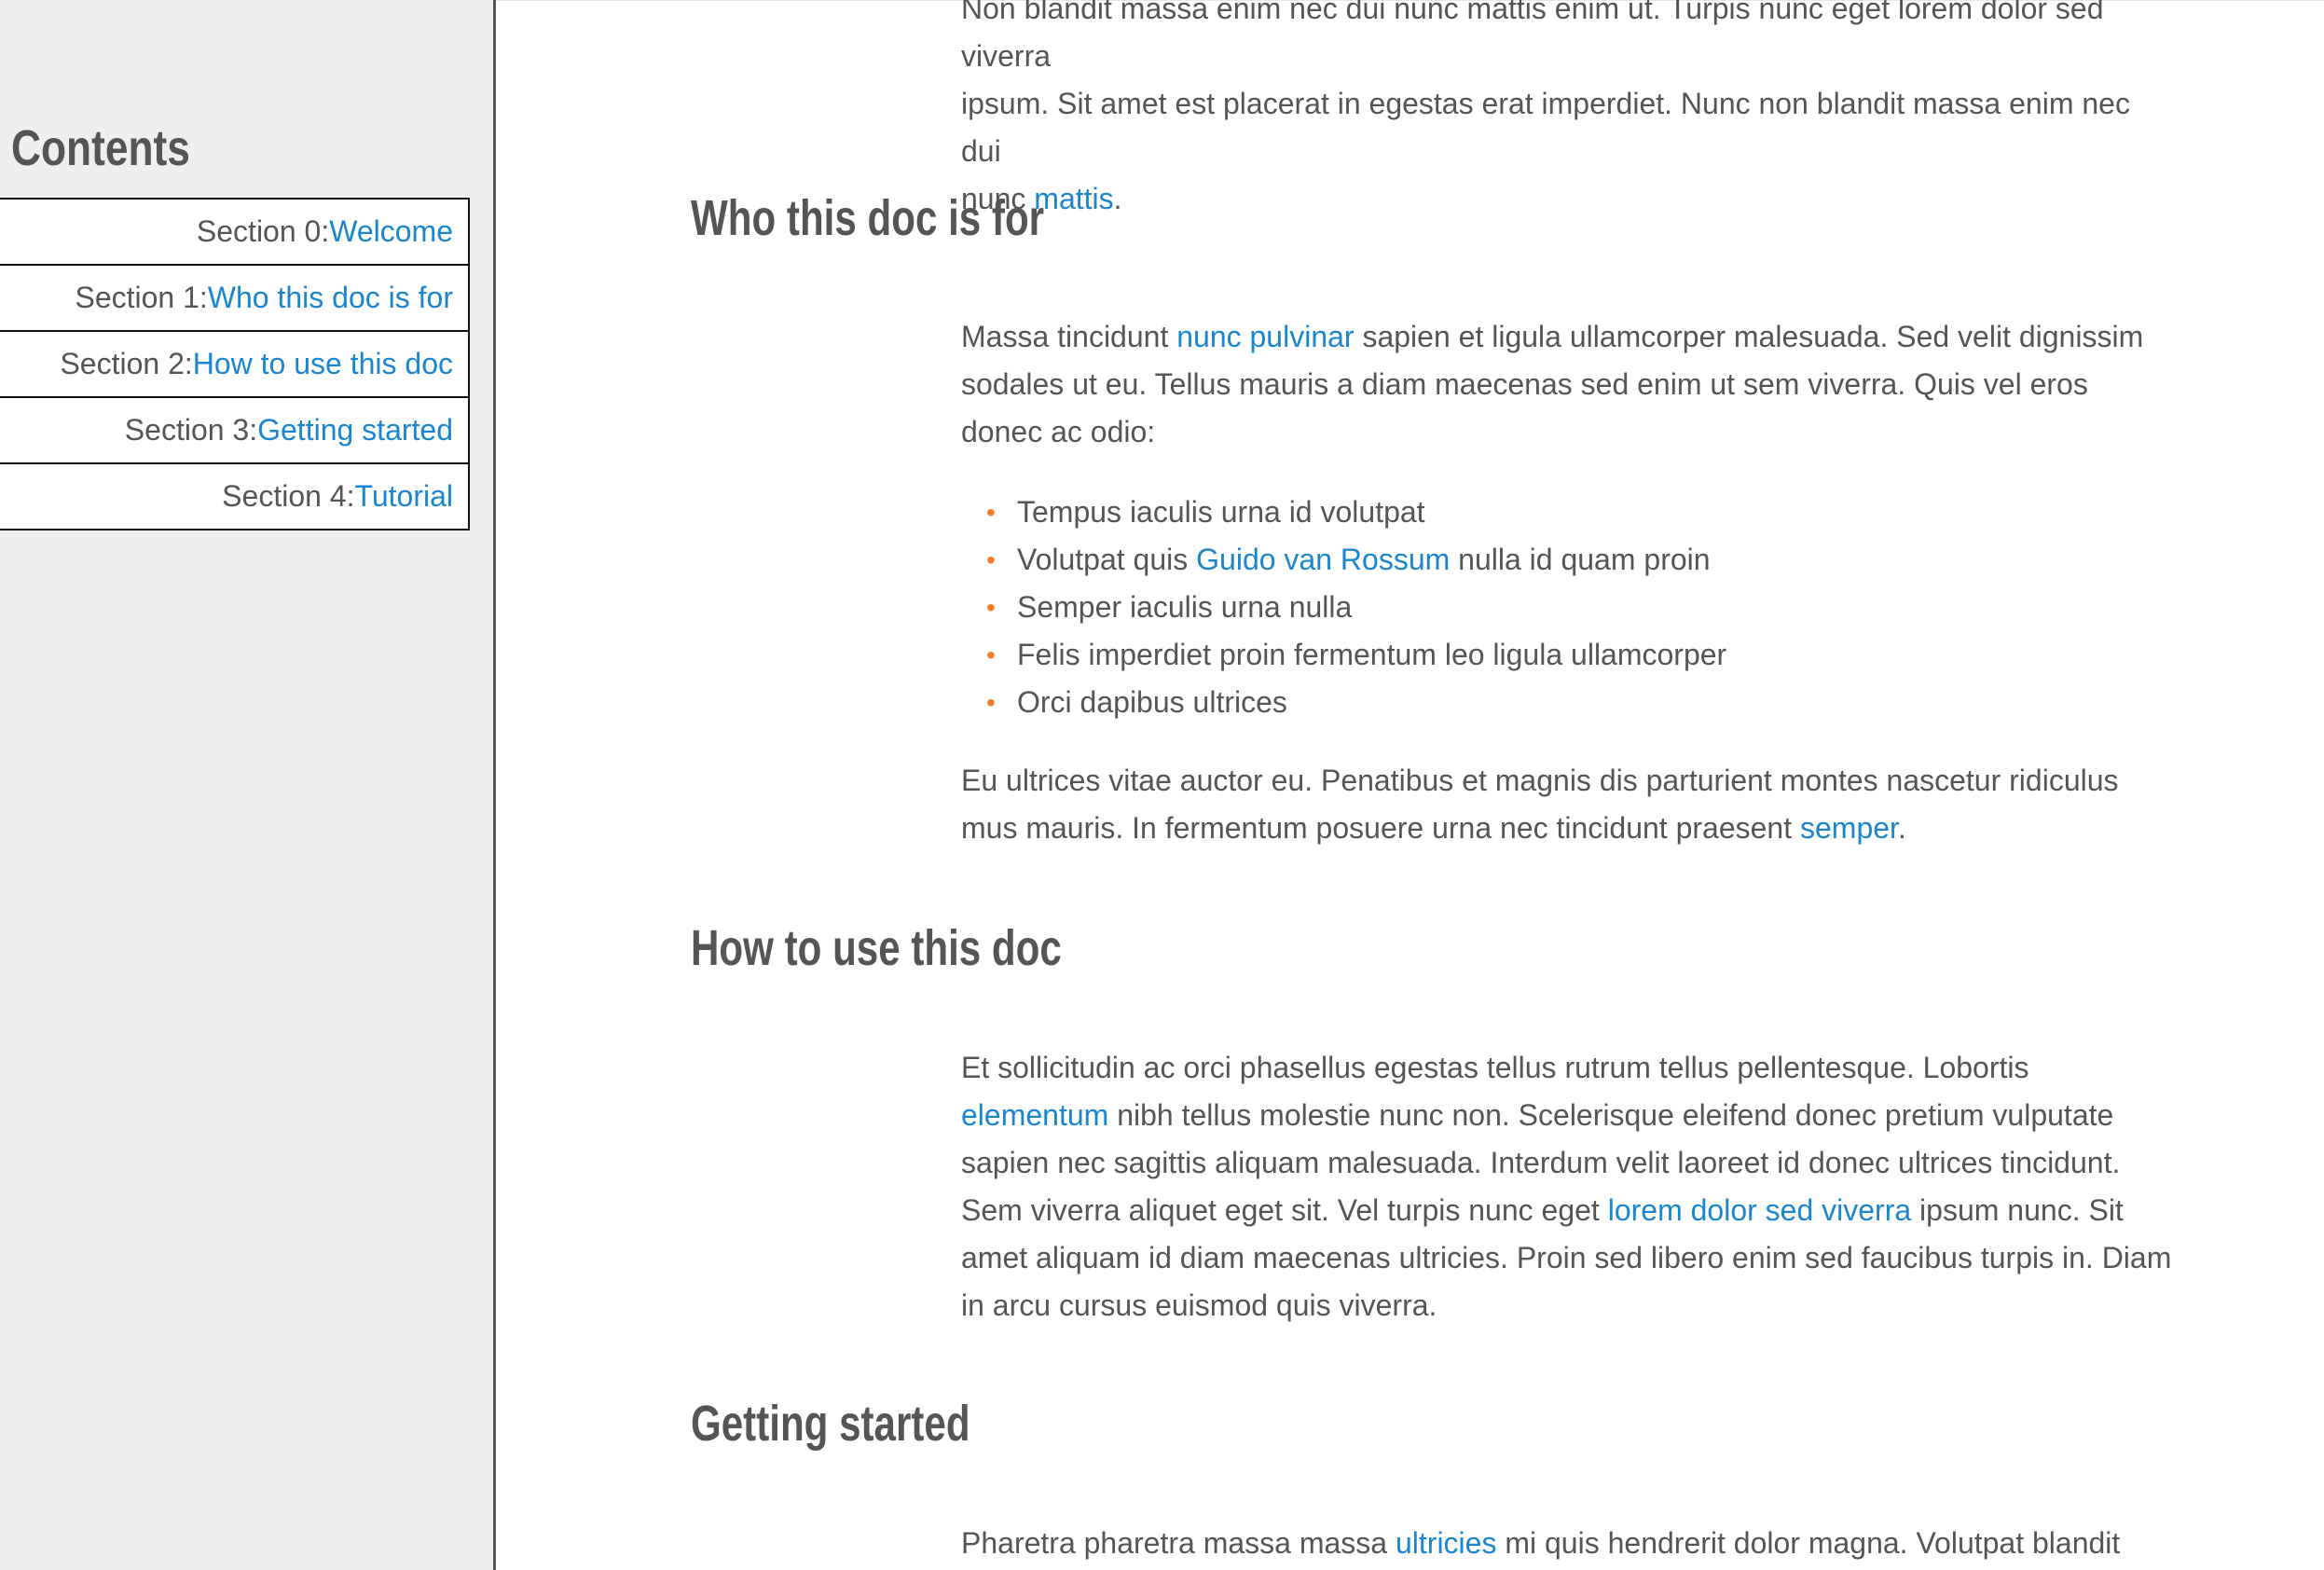 This screenshot has height=1570, width=2324. I want to click on intro-line-3-end: ., so click(1117, 198).